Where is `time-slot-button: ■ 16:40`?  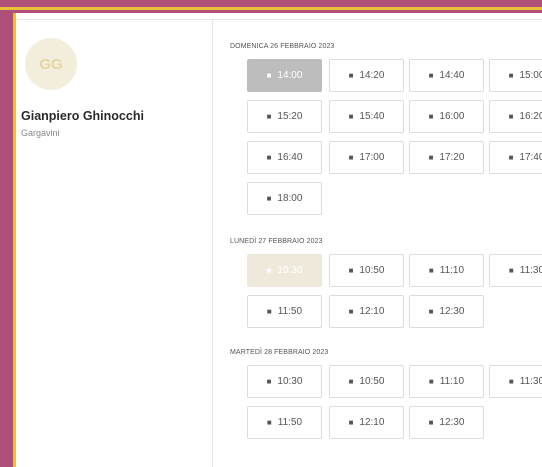 time-slot-button: ■ 16:40 is located at coordinates (284, 157).